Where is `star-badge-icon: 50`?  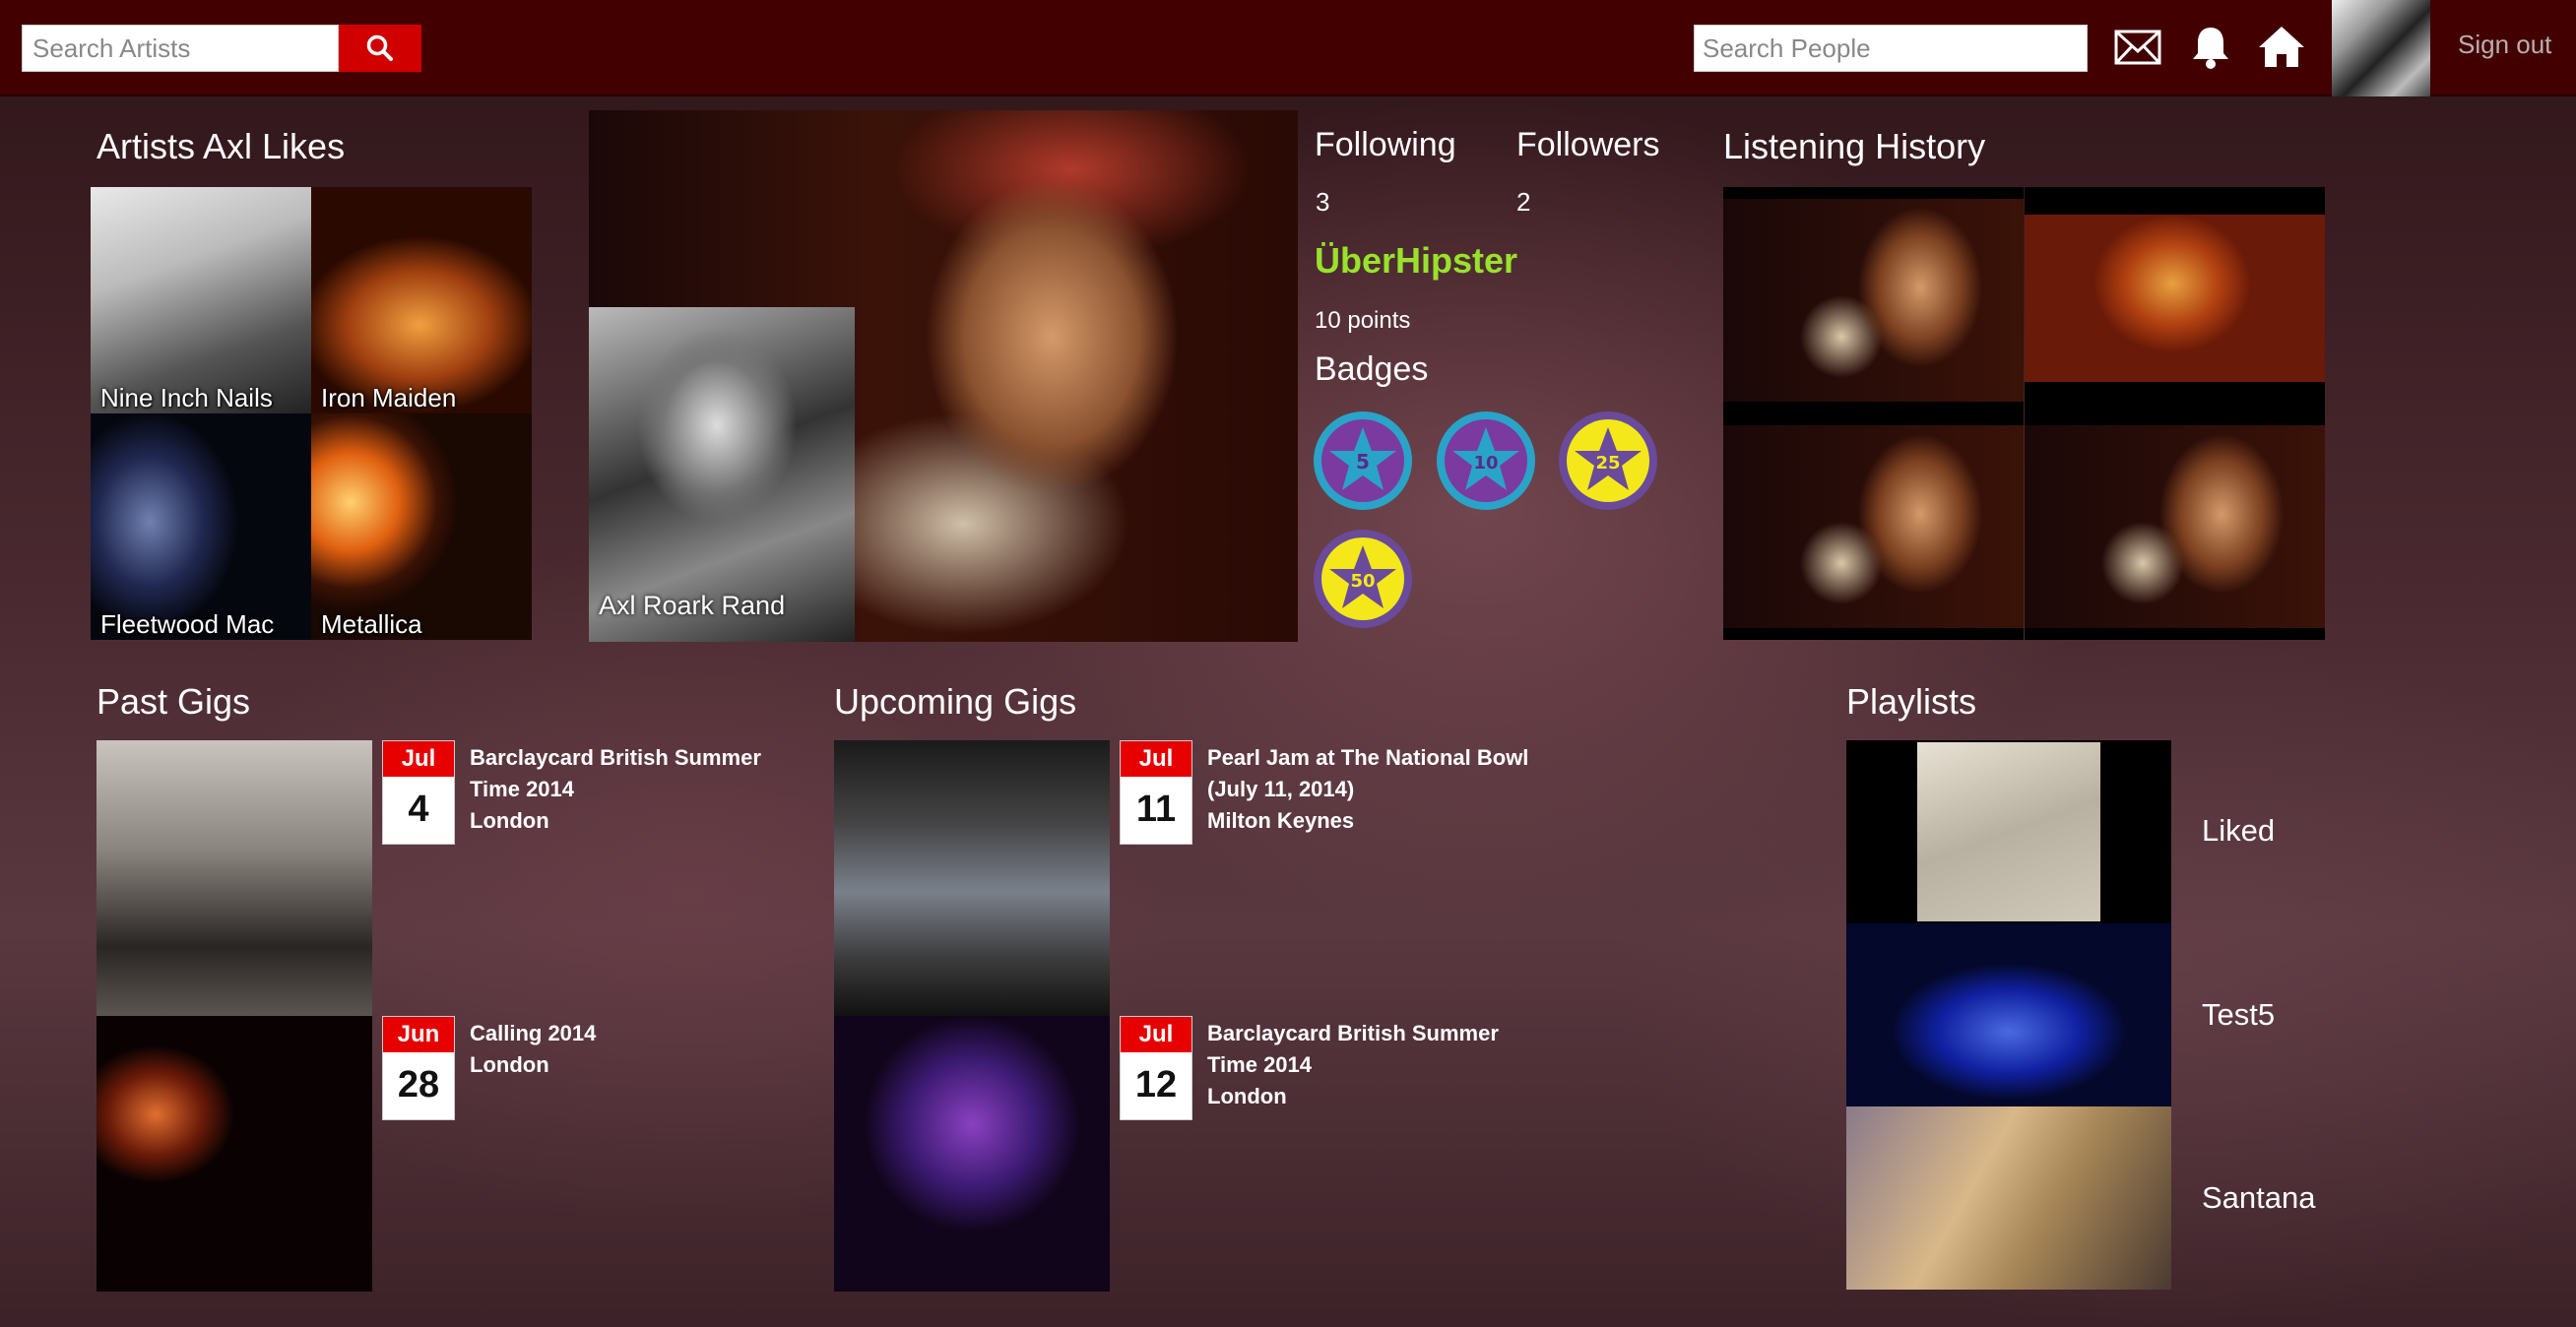
star-badge-icon: 50 is located at coordinates (1362, 579).